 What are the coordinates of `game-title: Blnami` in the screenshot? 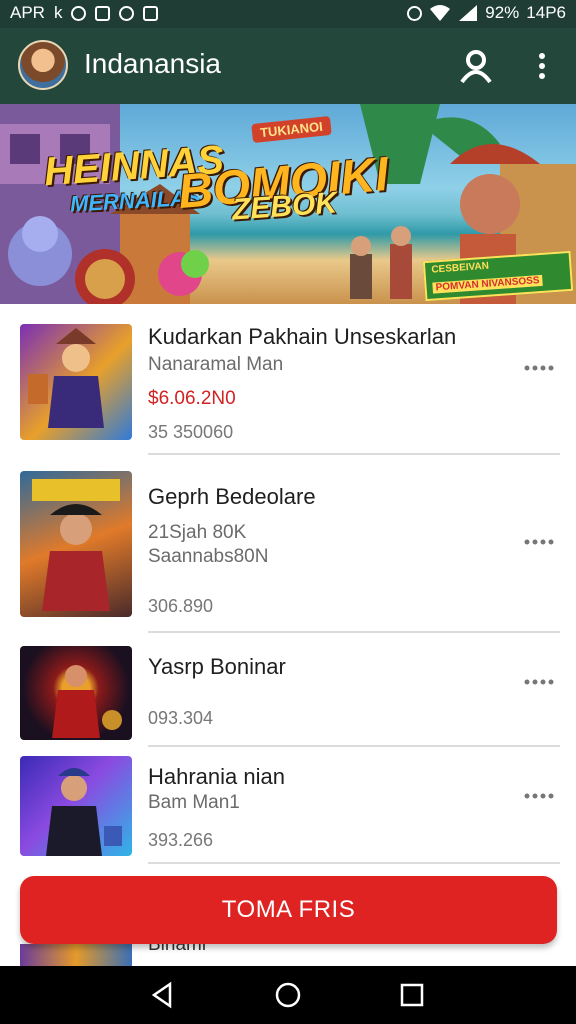 It's located at (177, 949).